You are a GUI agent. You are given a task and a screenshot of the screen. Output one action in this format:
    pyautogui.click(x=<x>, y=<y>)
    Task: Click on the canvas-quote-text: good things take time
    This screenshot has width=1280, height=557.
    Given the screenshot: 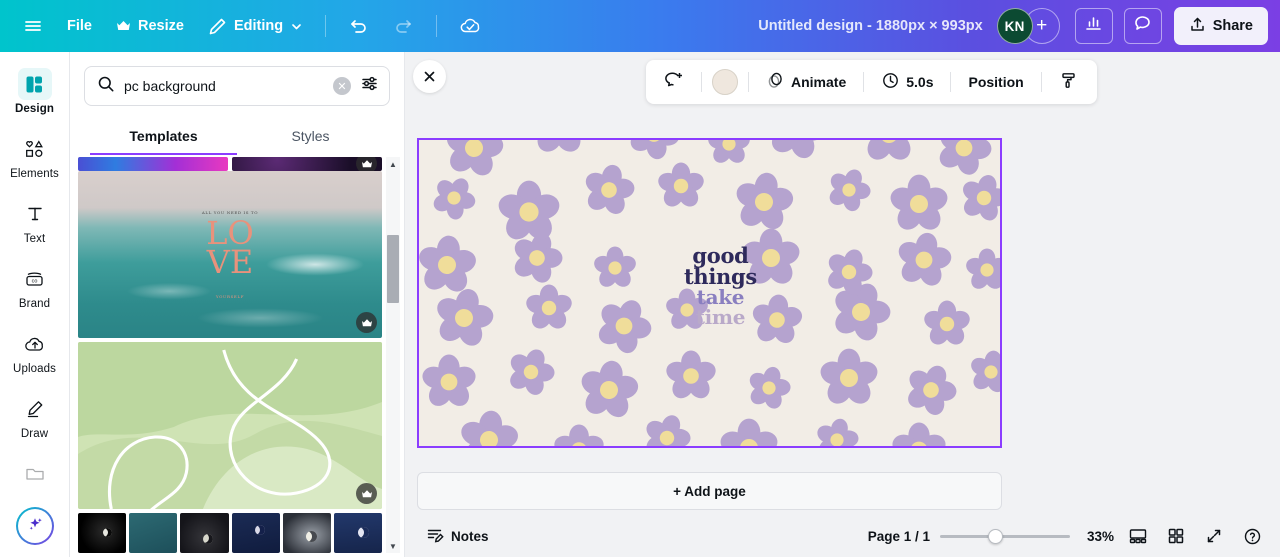 What is the action you would take?
    pyautogui.click(x=720, y=286)
    